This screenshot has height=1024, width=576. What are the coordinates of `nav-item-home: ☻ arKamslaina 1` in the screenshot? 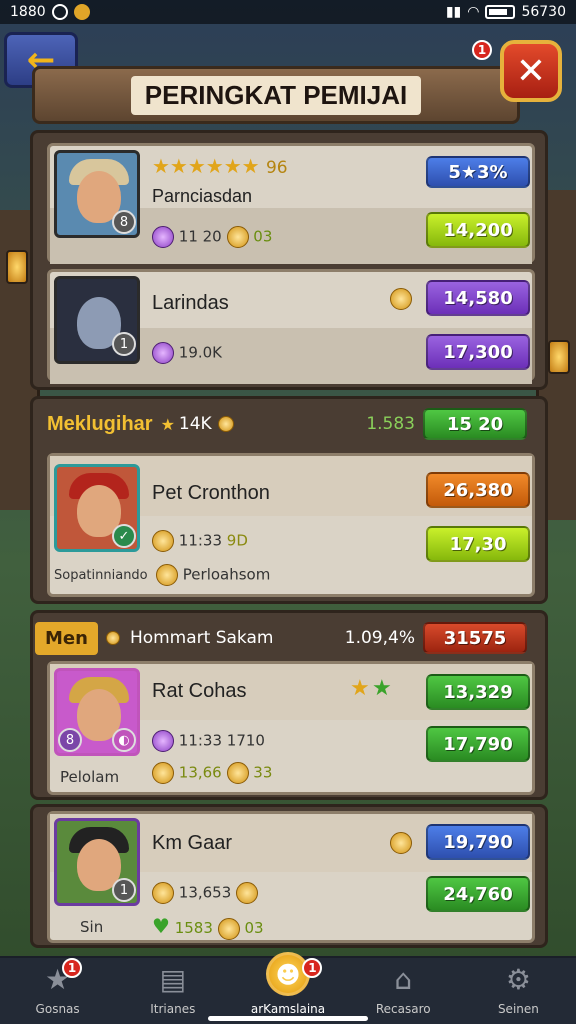 It's located at (287, 988).